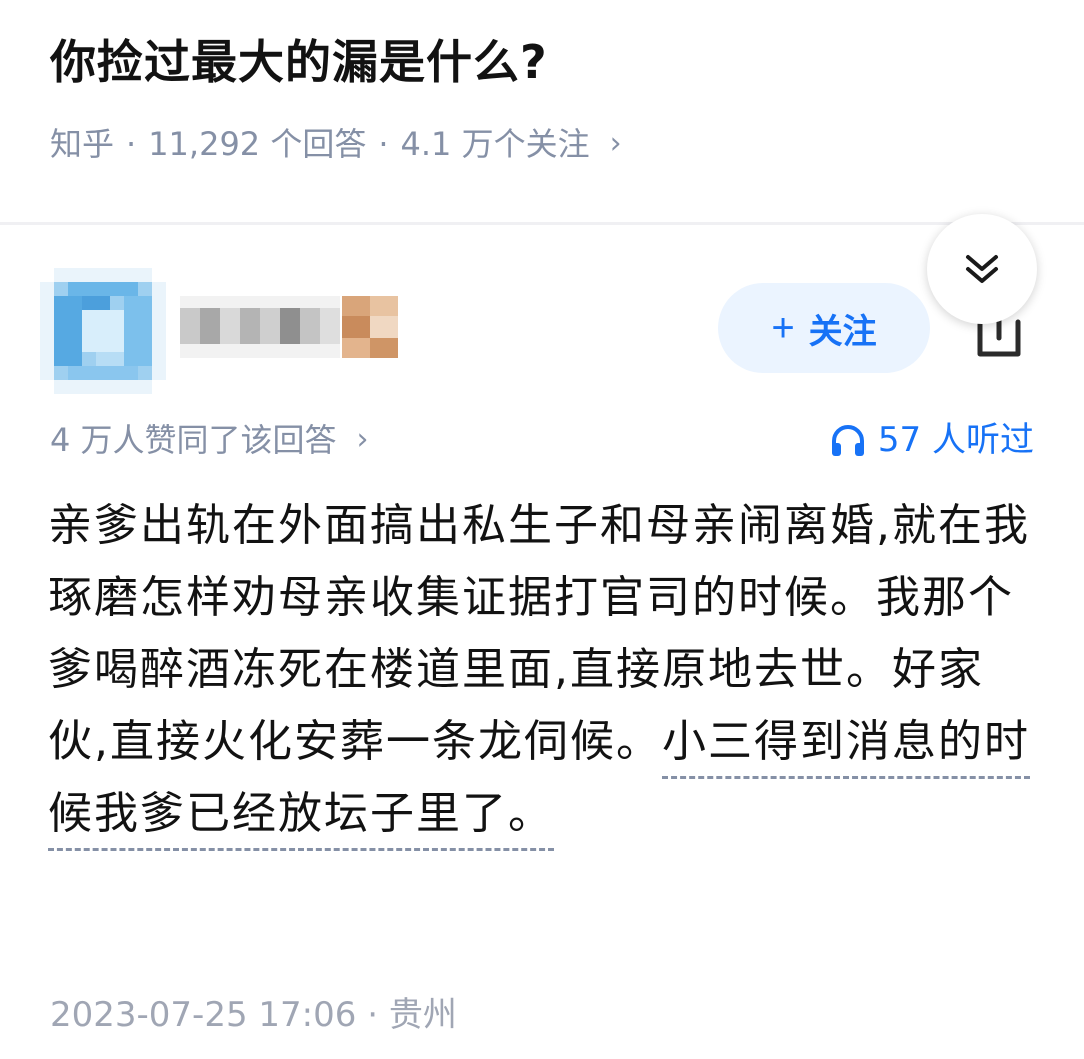  Describe the element at coordinates (193, 440) in the screenshot. I see `upvote-count: 4 万人赞同了该回答` at that location.